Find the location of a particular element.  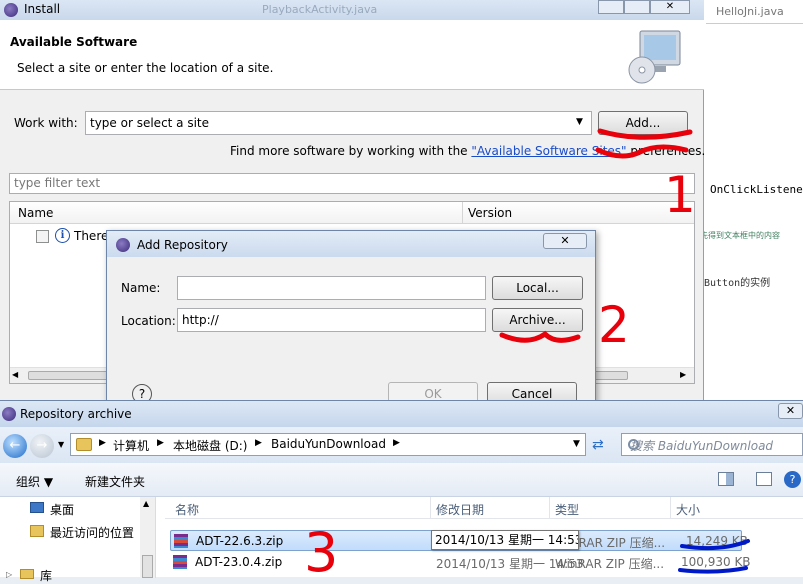

annotation-number-3: 3 is located at coordinates (321, 552).